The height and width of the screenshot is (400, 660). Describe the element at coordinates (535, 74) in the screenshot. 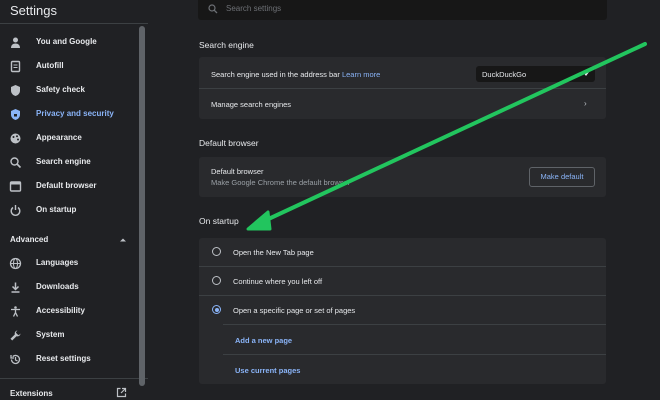

I see `search-engine-select: DuckDuckGo` at that location.